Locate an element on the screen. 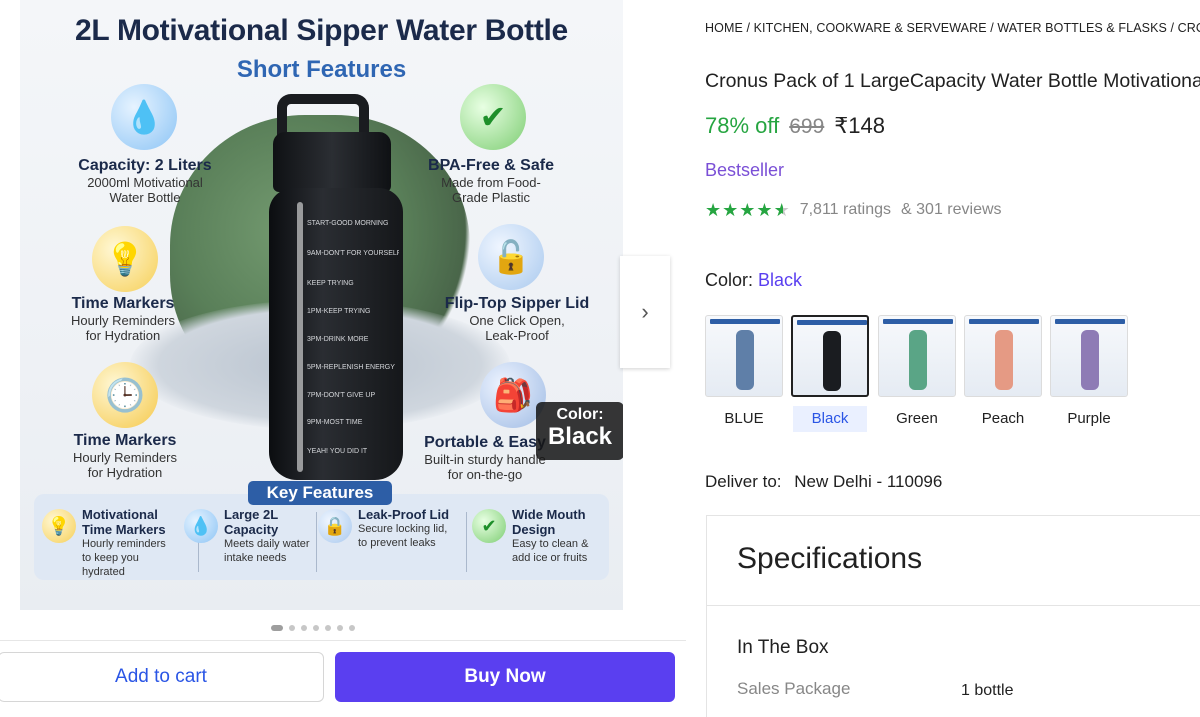 The width and height of the screenshot is (1200, 717). swatch-label-peach: Peach is located at coordinates (1003, 418).